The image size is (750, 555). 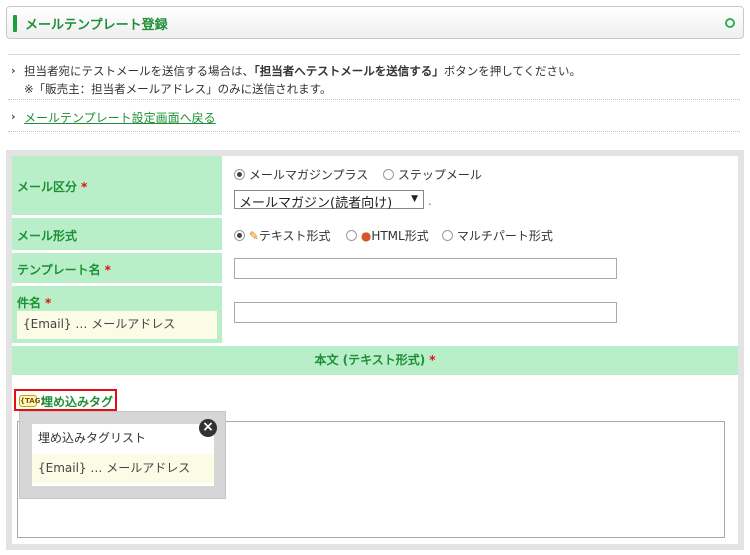 I want to click on tag-list-item-email: {Email} … メールアドレス, so click(x=123, y=468).